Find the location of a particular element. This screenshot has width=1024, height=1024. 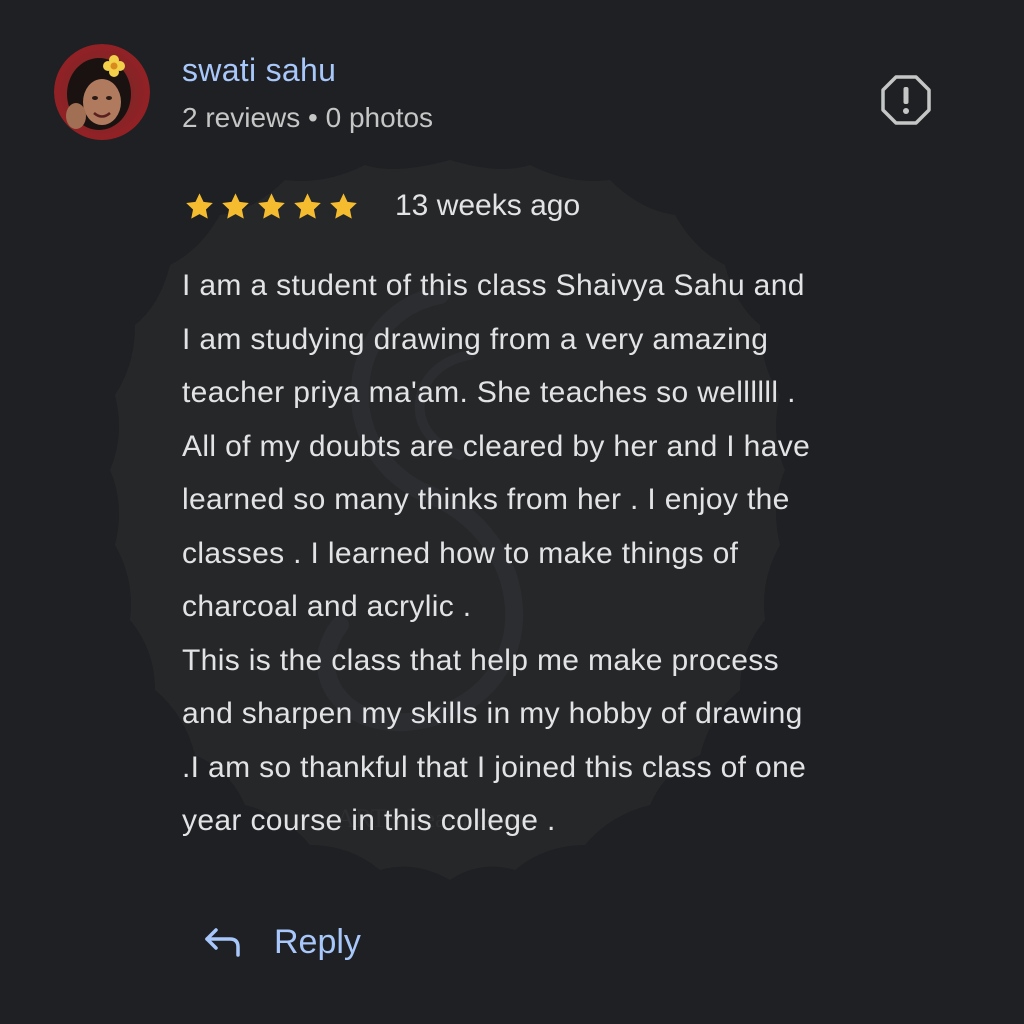

reviewer-name: swati sahu is located at coordinates (259, 70).